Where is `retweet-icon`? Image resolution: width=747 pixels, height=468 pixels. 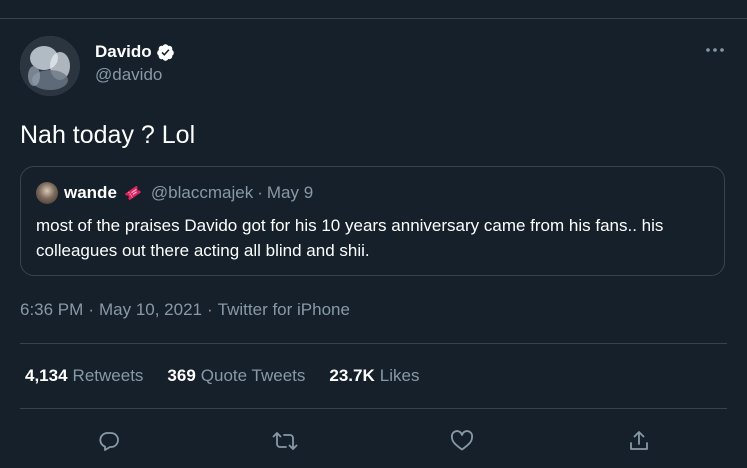
retweet-icon is located at coordinates (285, 441).